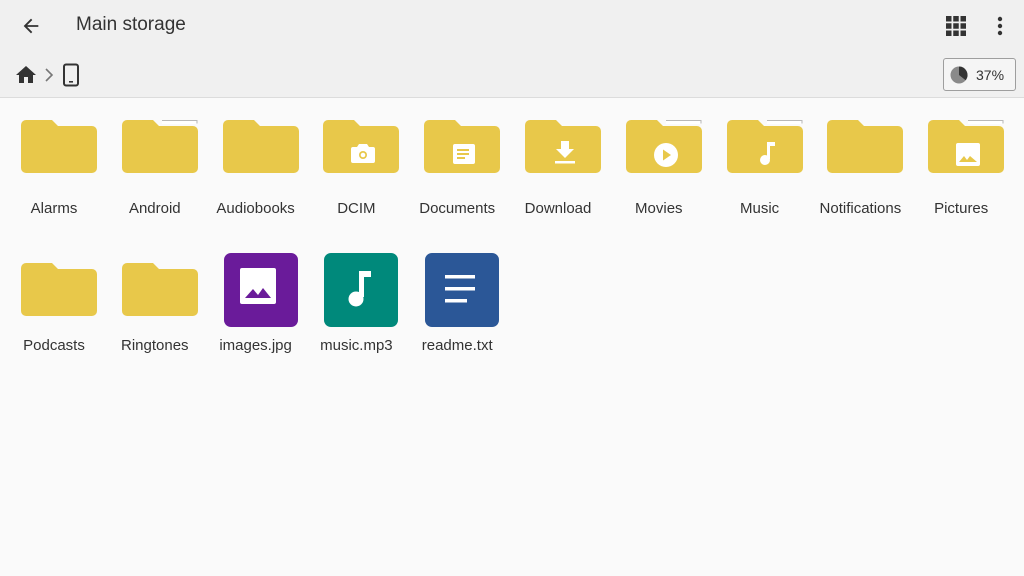  I want to click on image-file-icon, so click(261, 291).